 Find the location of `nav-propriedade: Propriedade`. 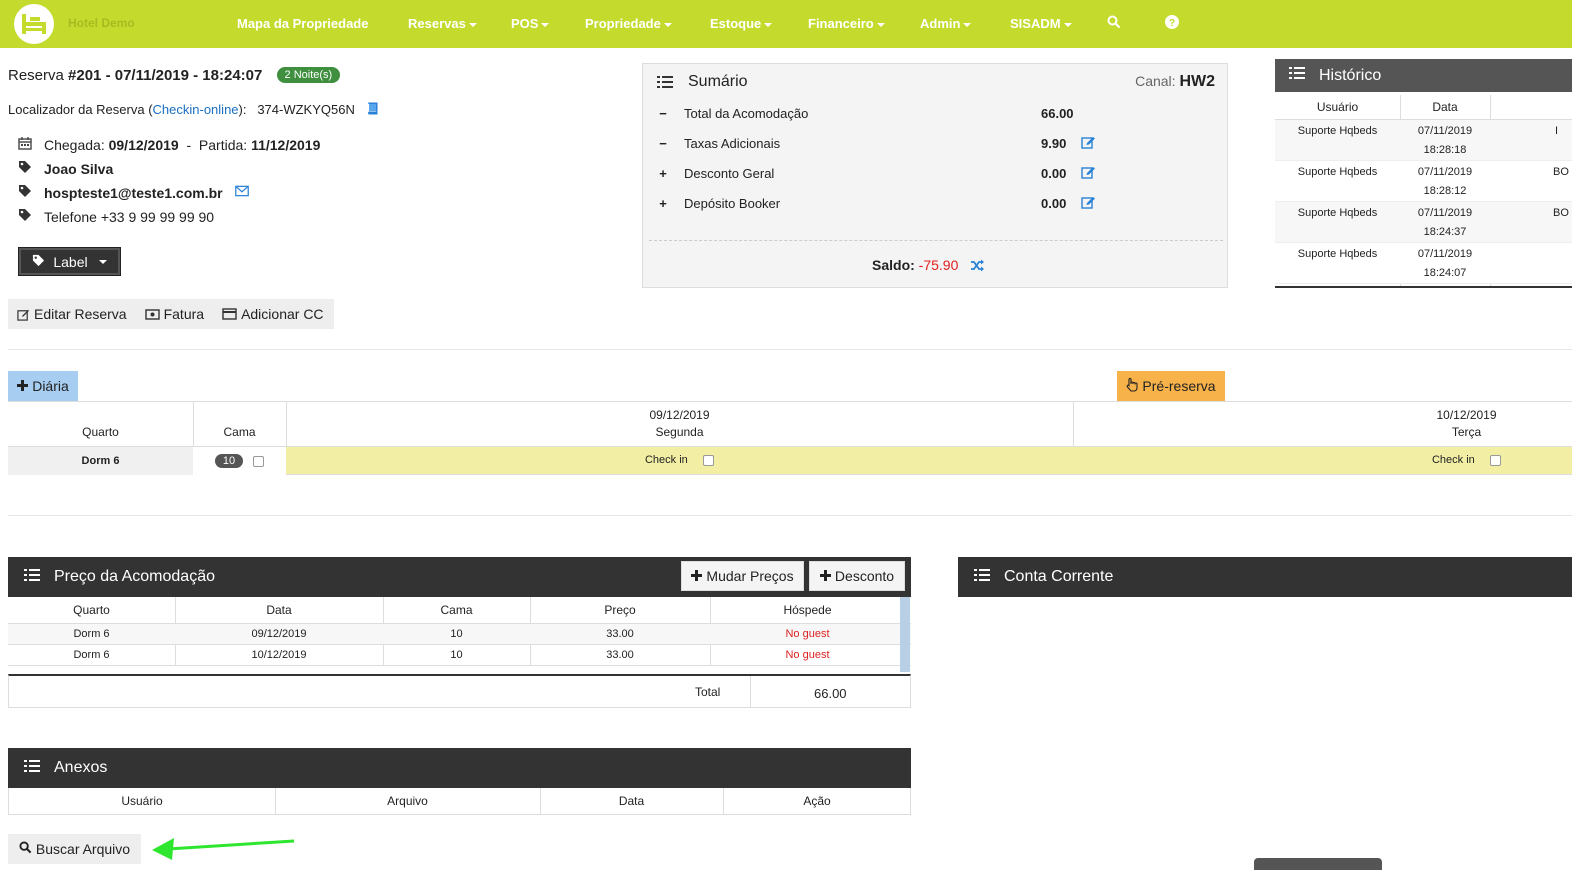

nav-propriedade: Propriedade is located at coordinates (628, 23).